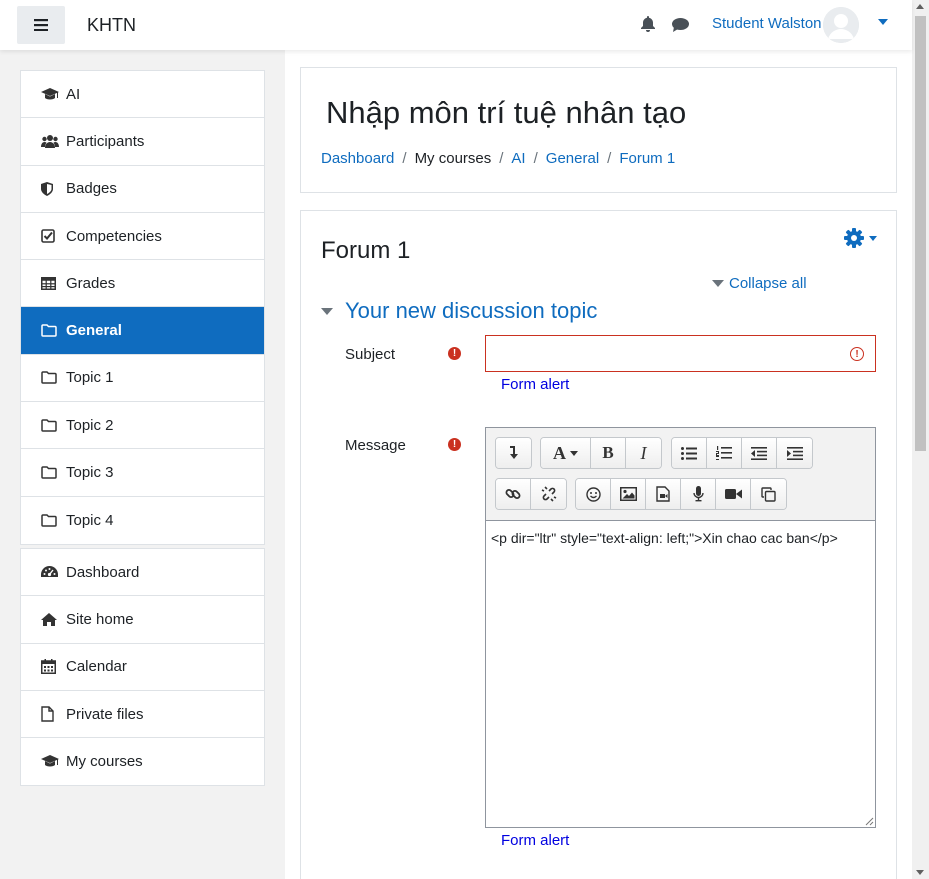  I want to click on record-audio-button, so click(698, 494).